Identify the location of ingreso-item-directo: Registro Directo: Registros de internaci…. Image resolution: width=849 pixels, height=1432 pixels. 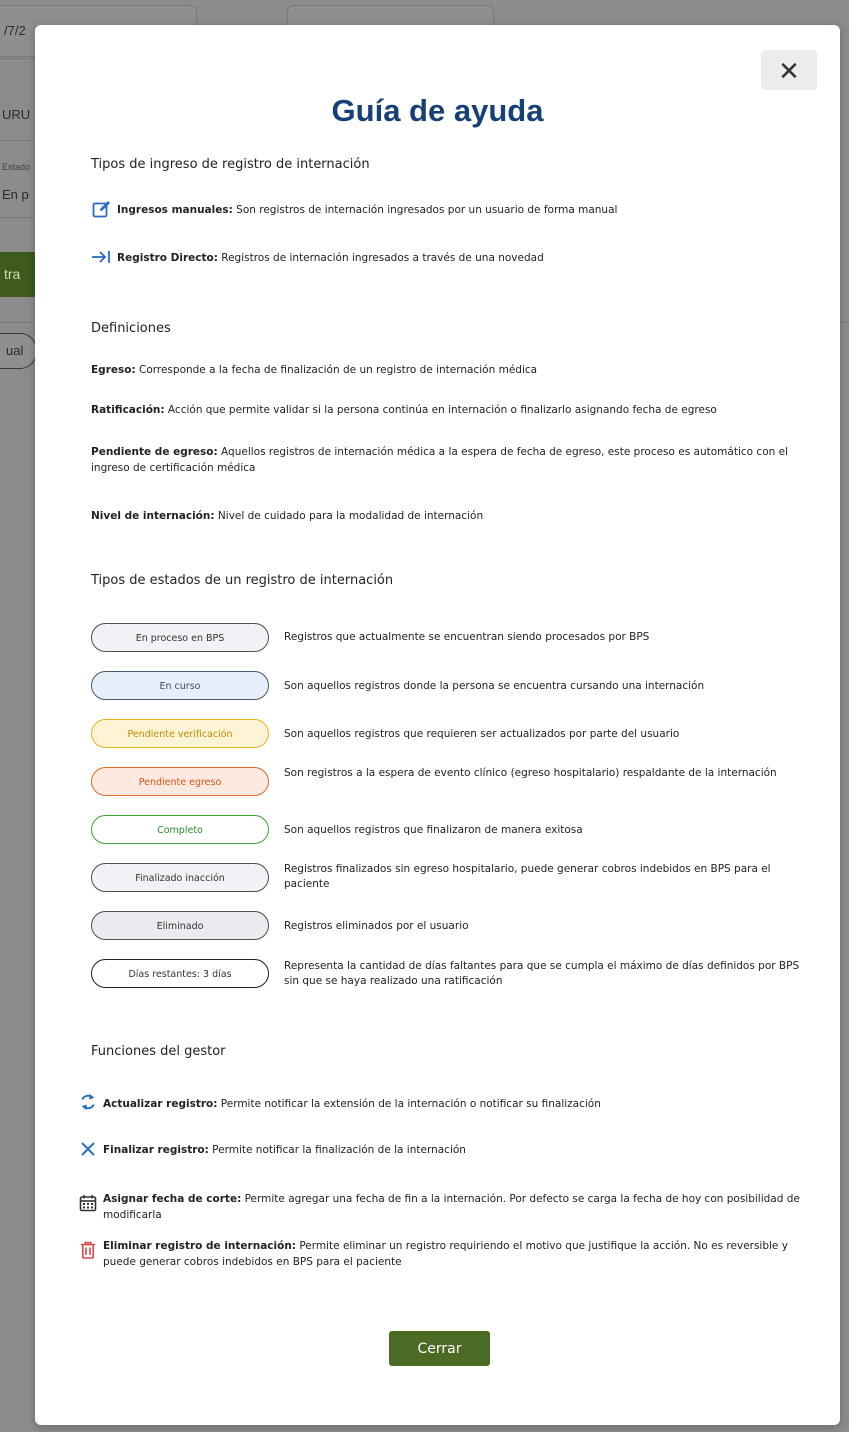
(445, 257).